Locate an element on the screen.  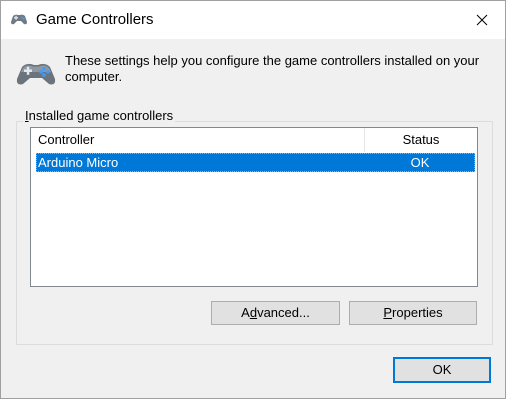
list-header: Controller Status is located at coordinates (254, 140).